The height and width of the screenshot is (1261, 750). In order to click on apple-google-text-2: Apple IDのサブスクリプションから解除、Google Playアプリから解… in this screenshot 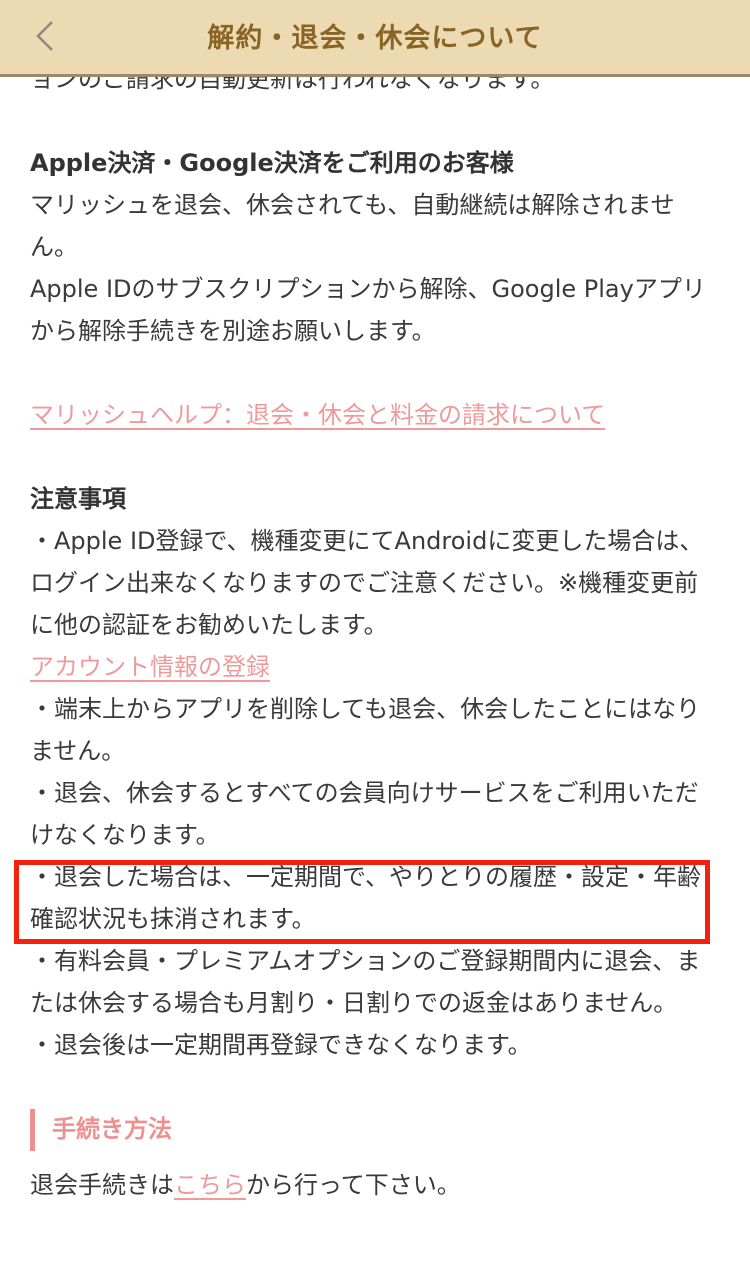, I will do `click(368, 310)`.